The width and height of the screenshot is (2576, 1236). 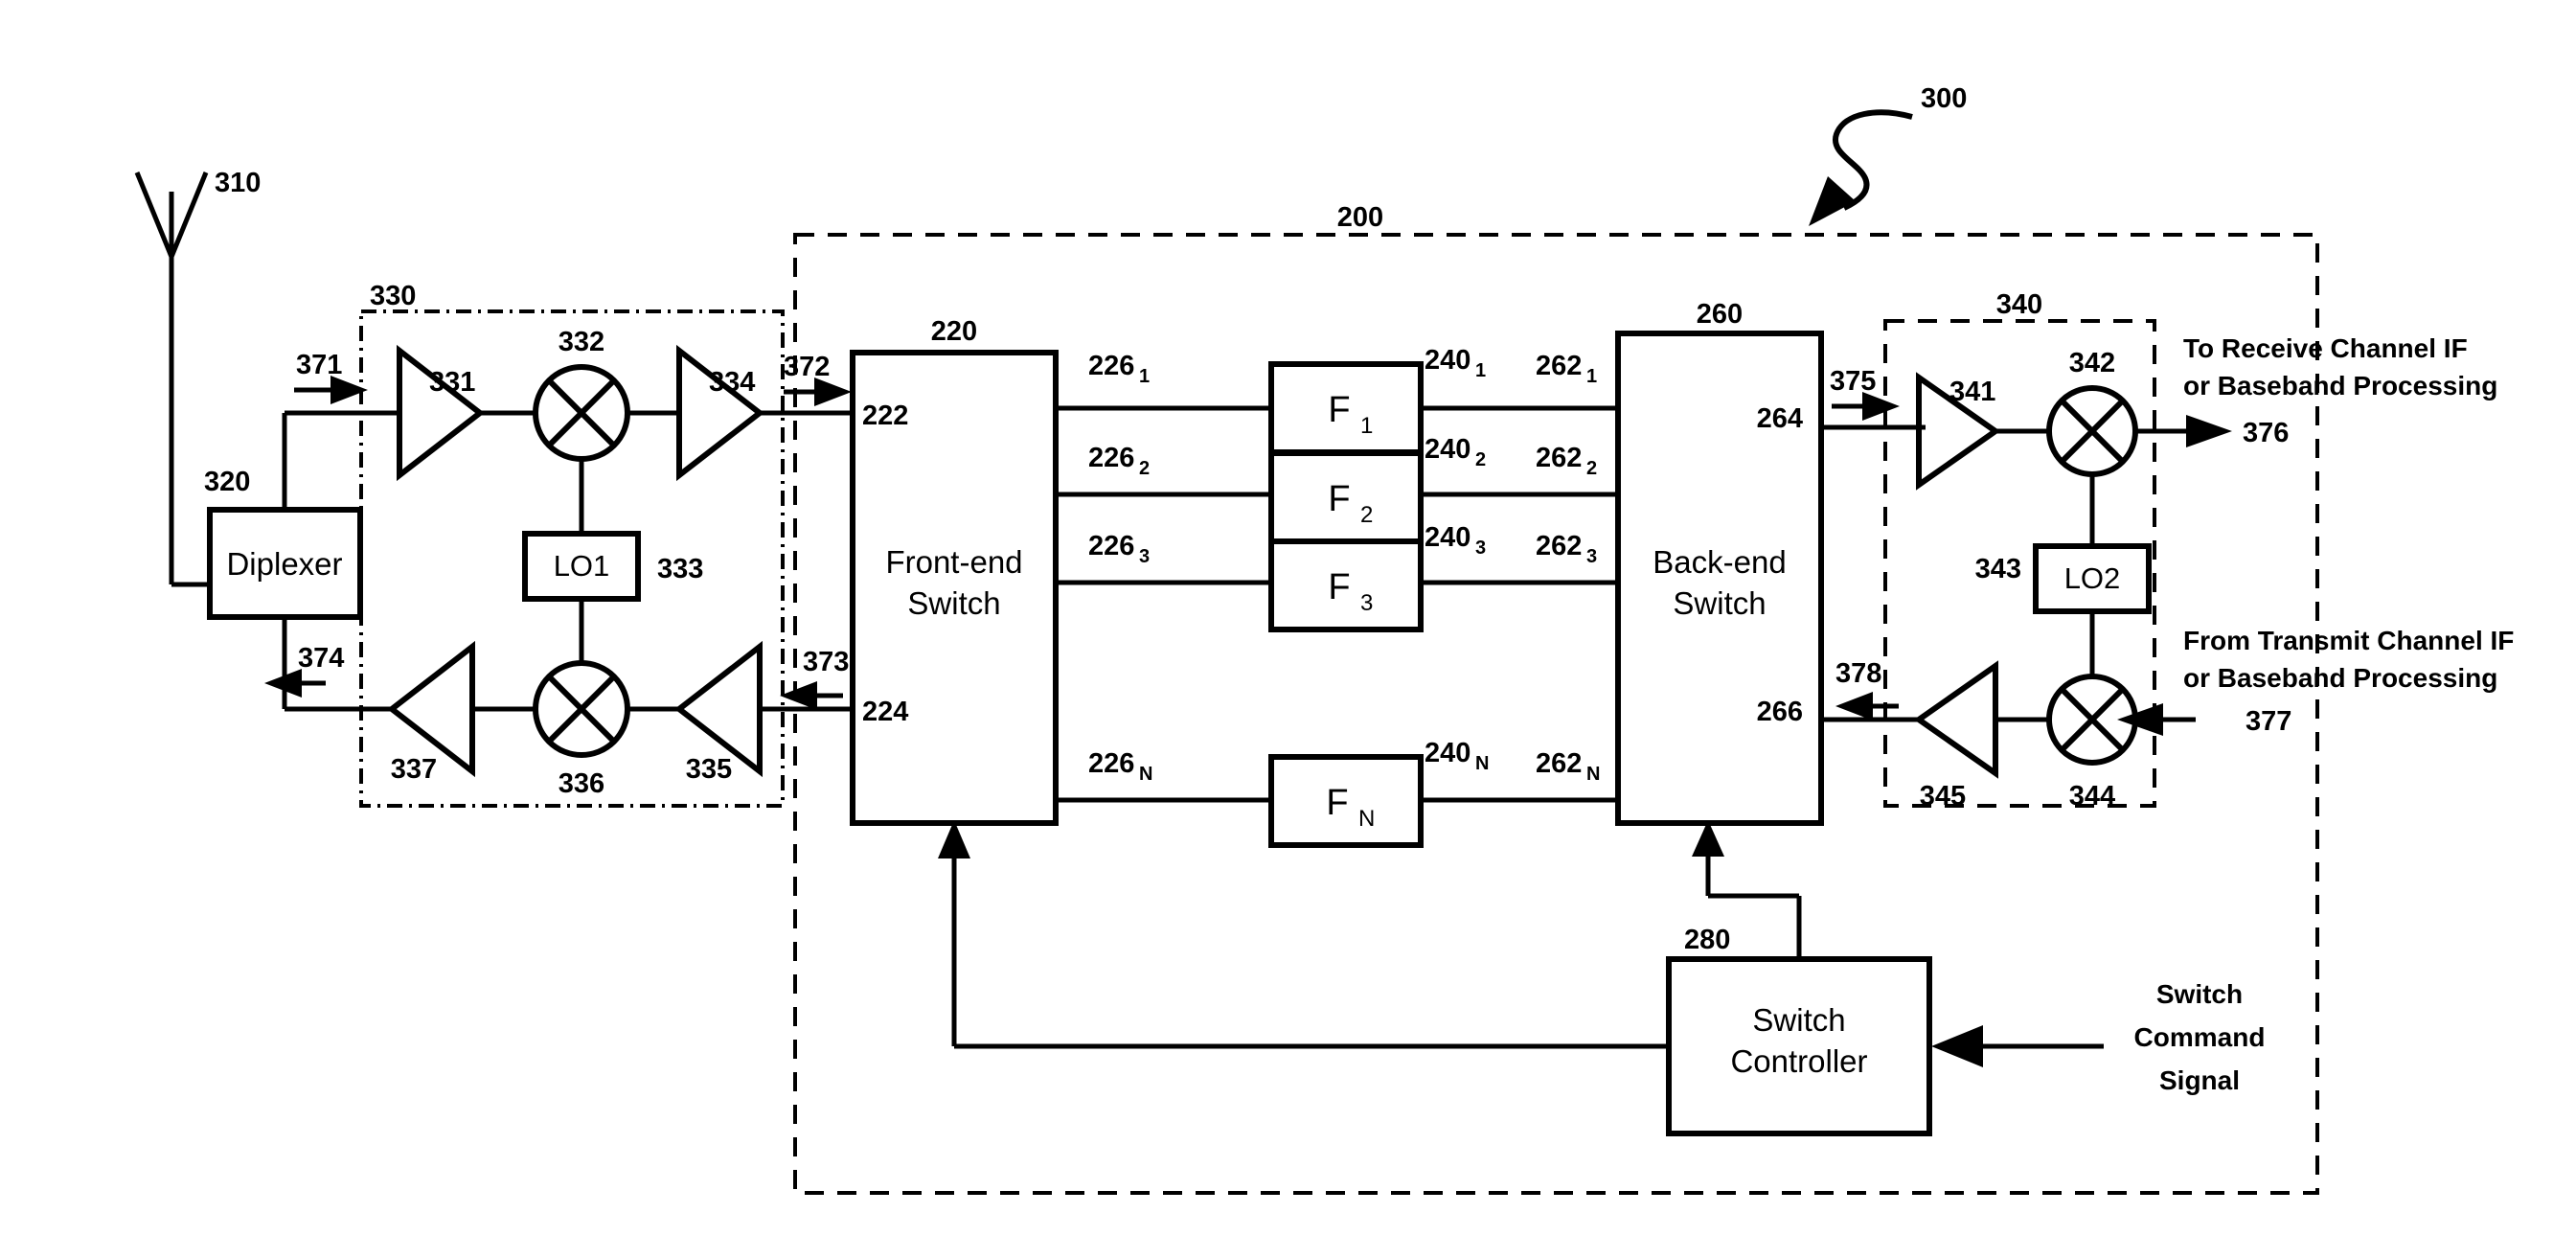 What do you see at coordinates (1144, 376) in the screenshot?
I see `filter-1-input-ref-sub: 1` at bounding box center [1144, 376].